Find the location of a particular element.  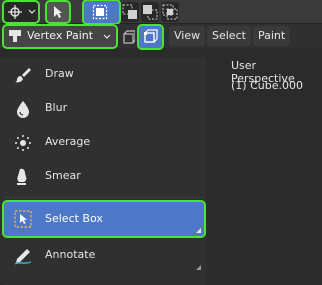

mode-dropdown: Vertex Paint is located at coordinates (60, 36).